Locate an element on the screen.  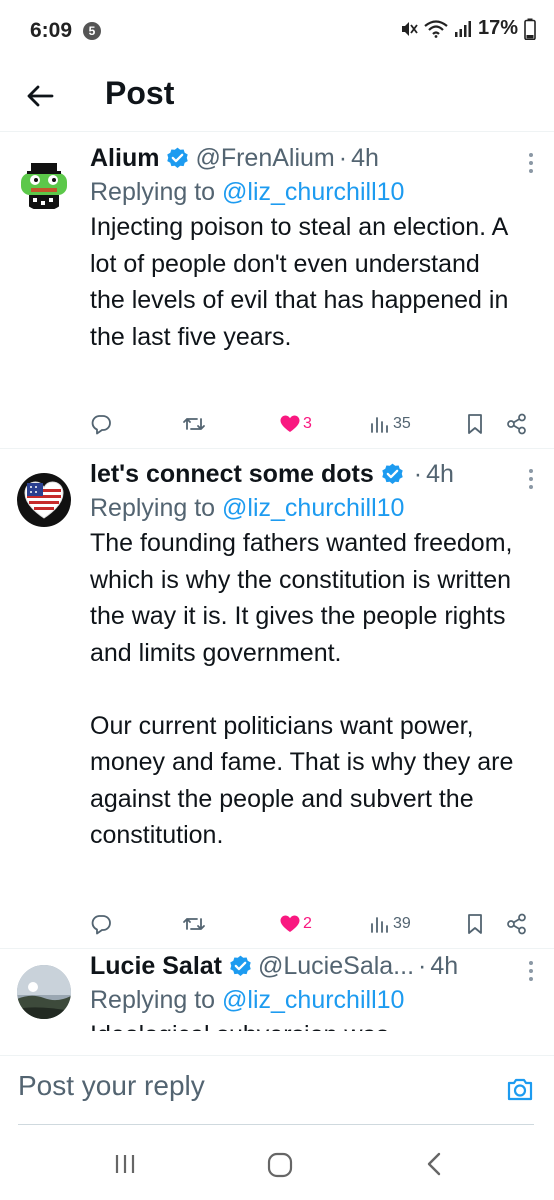
post-header: Alium @FrenAlium · 4h is located at coordinates (312, 158).